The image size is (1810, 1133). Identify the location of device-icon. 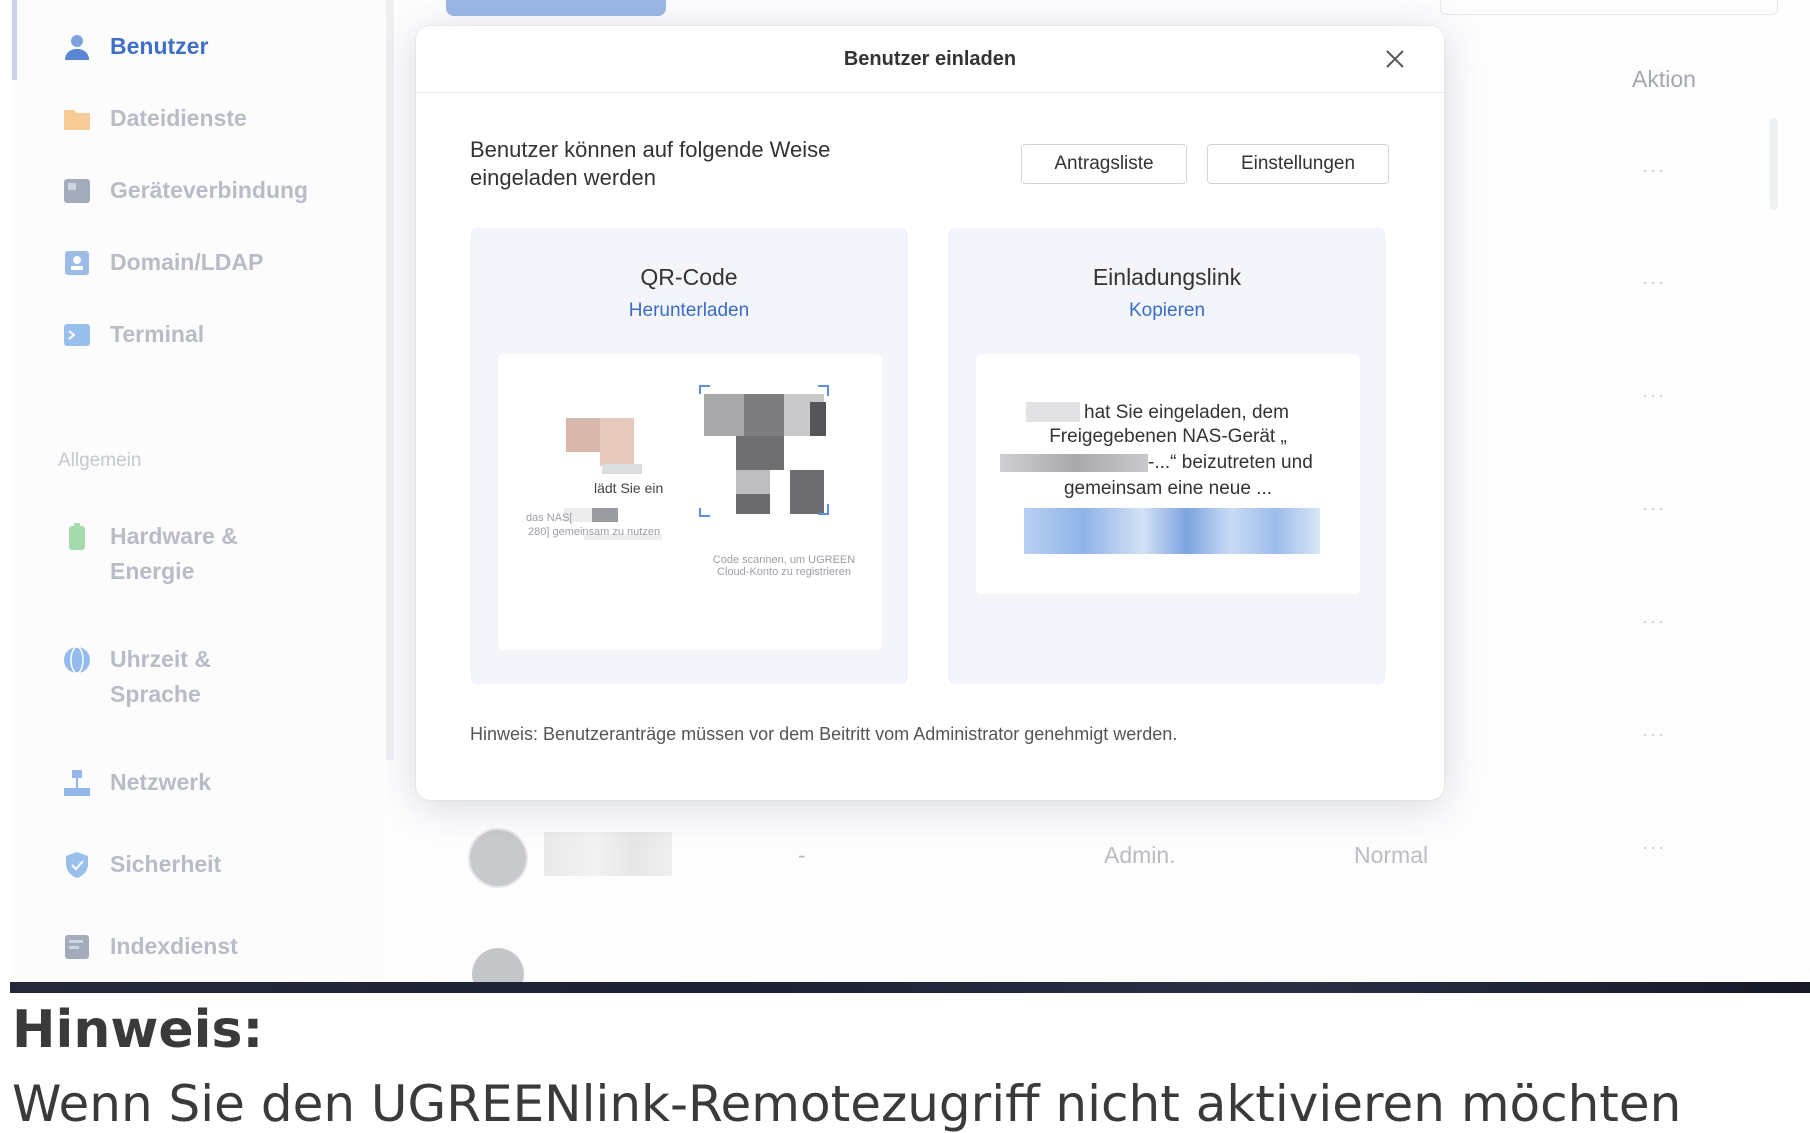
(77, 191).